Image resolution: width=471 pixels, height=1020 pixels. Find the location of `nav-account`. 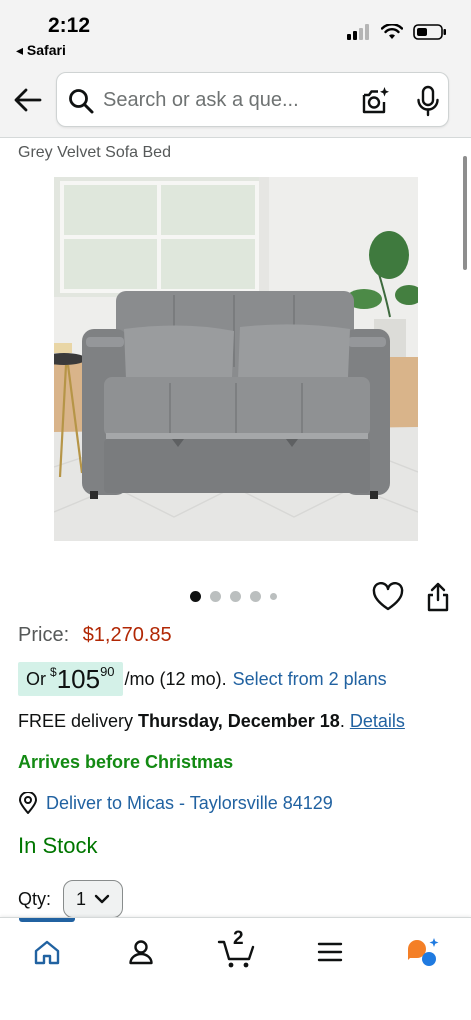

nav-account is located at coordinates (141, 952).